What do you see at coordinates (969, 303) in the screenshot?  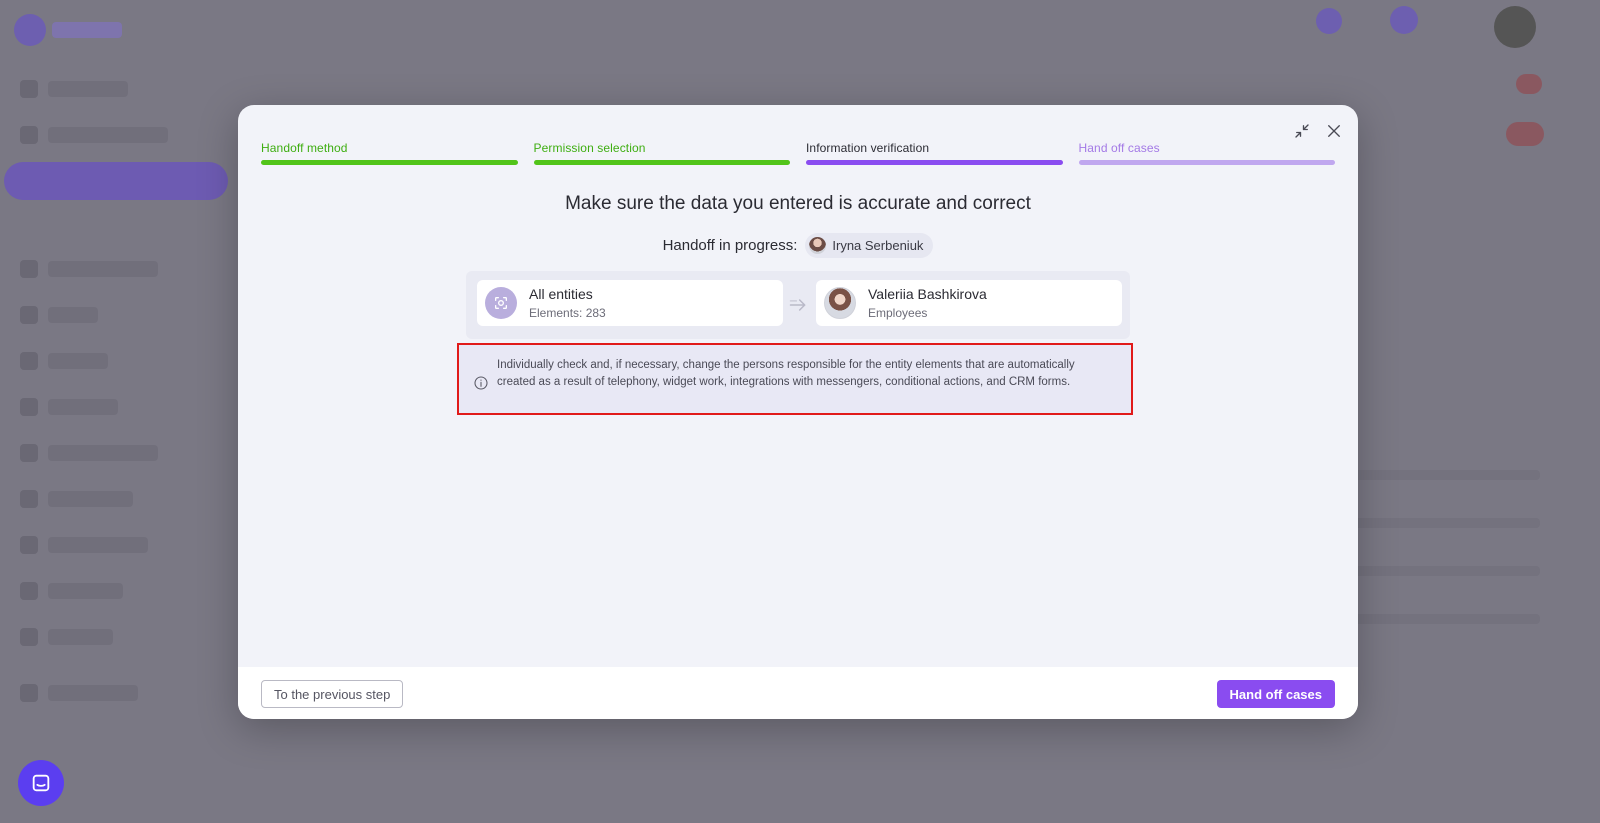 I see `target-entity-card: Valeriia Bashkirova Employees` at bounding box center [969, 303].